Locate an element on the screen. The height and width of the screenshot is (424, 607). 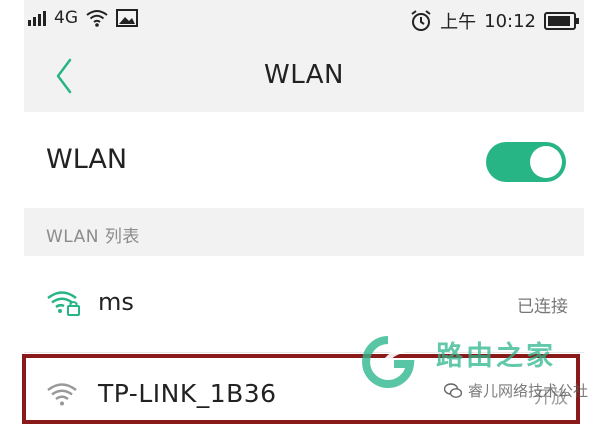
image-icon is located at coordinates (127, 18).